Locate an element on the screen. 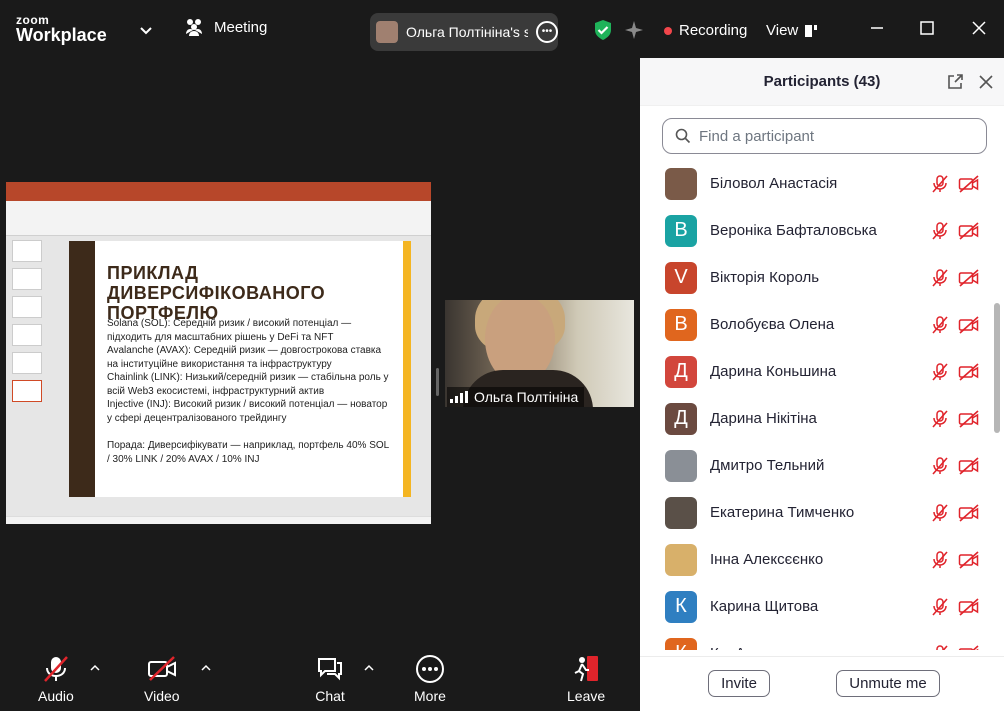 The image size is (1004, 711). recording-label: Recording is located at coordinates (713, 30).